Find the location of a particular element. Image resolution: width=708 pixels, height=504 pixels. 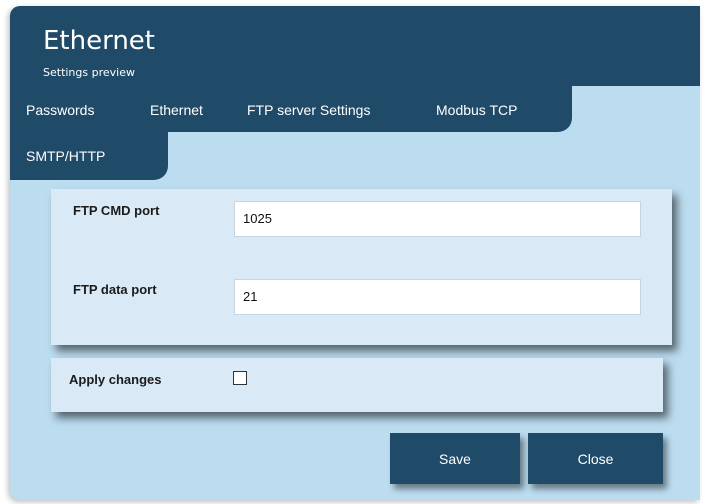

tab-ftp-server-settings: FTP server Settings is located at coordinates (308, 110).